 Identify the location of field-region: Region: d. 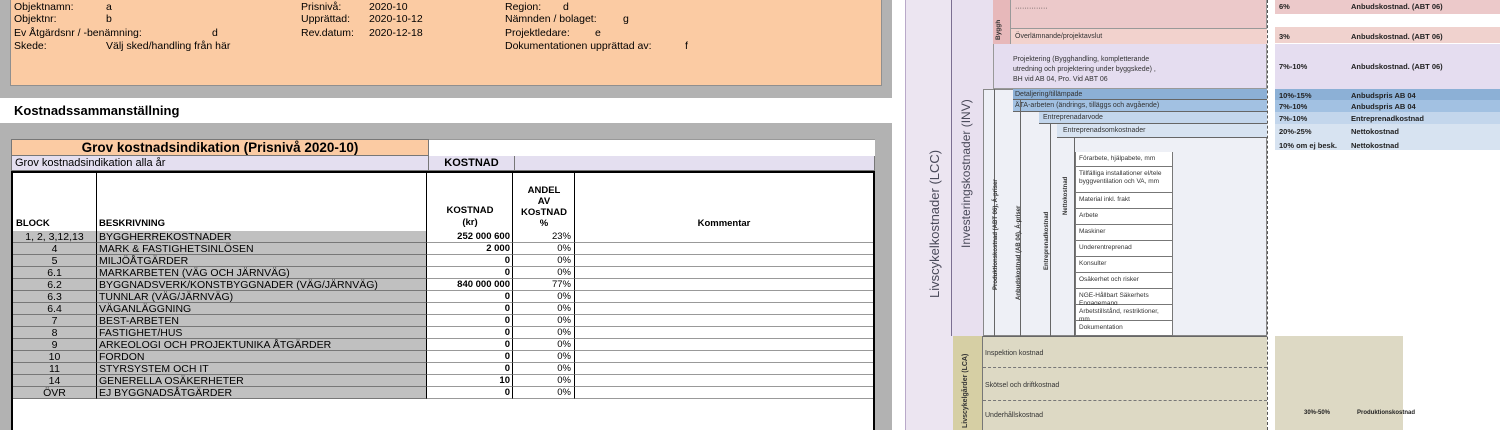
(537, 7).